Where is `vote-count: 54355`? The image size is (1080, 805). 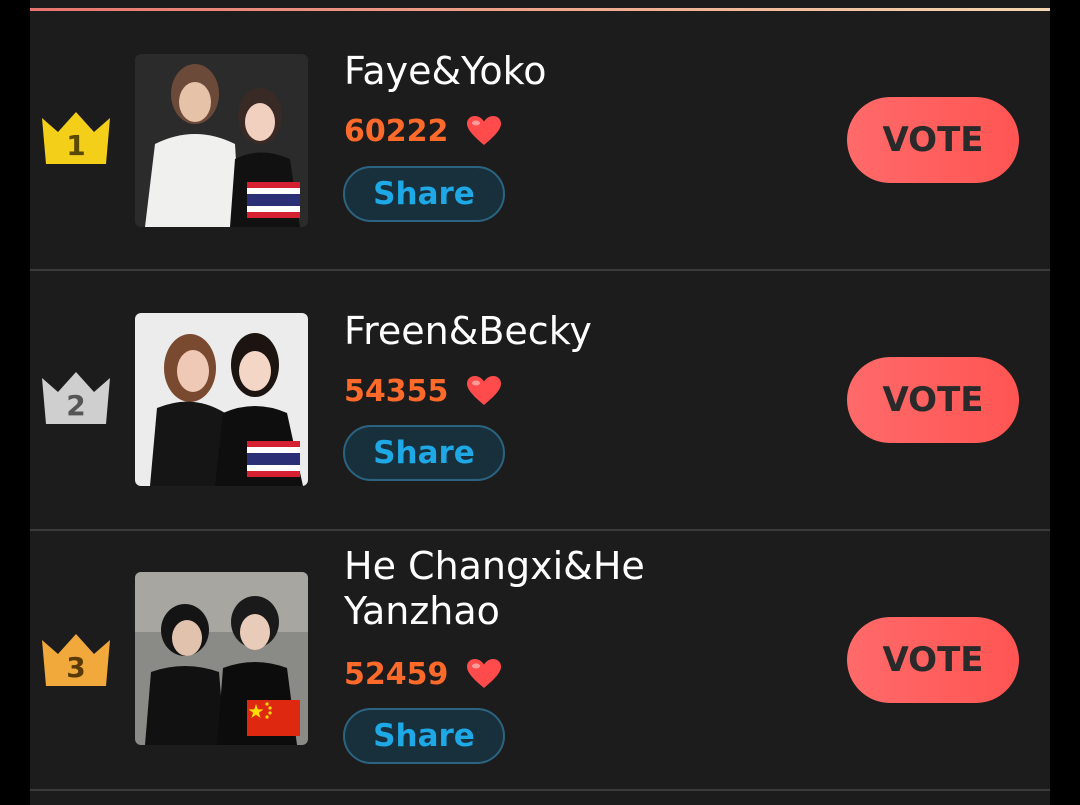
vote-count: 54355 is located at coordinates (396, 391).